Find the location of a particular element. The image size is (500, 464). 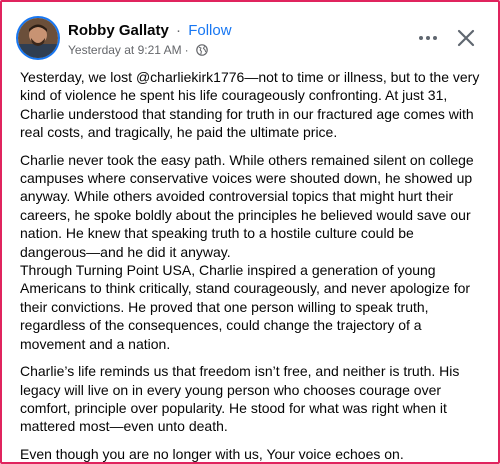

follow-button: Follow is located at coordinates (209, 30).